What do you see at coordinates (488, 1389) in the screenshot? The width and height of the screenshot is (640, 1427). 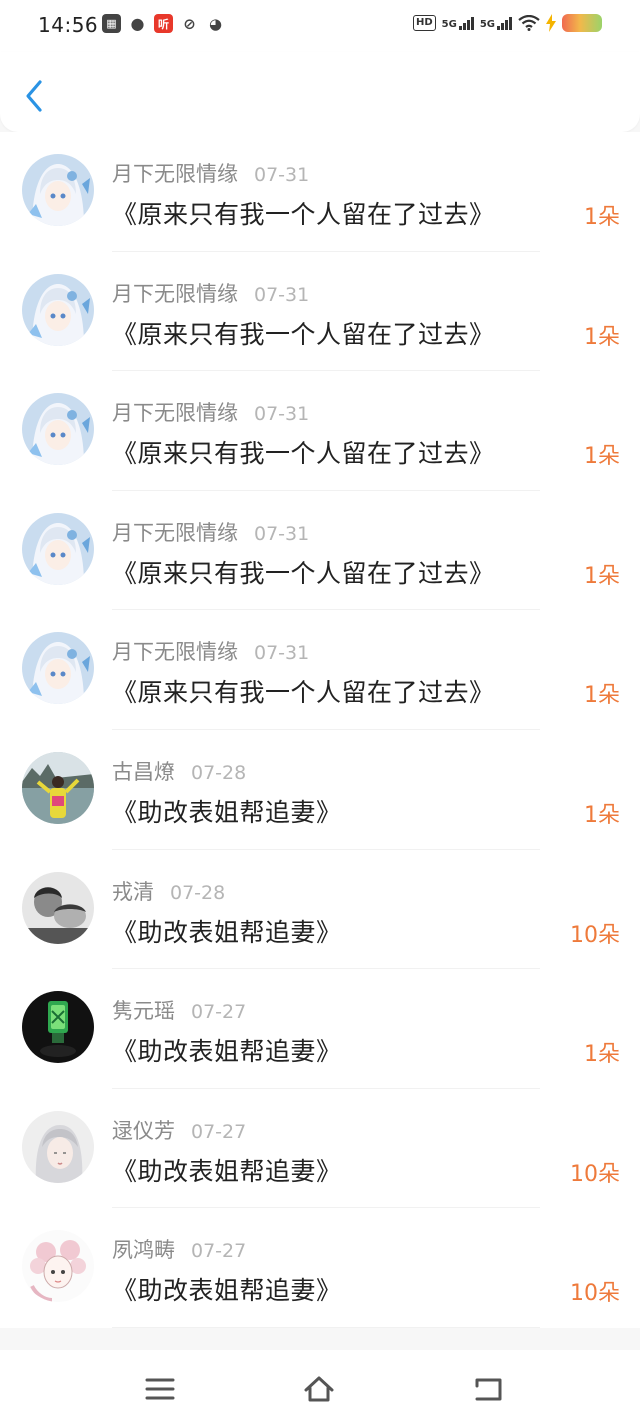 I see `back-icon` at bounding box center [488, 1389].